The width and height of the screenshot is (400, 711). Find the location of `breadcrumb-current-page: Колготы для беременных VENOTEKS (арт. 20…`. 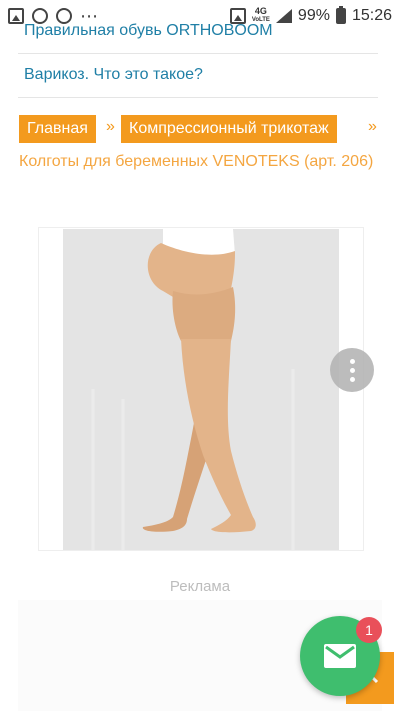

breadcrumb-current-page: Колготы для беременных VENOTEKS (арт. 20… is located at coordinates (196, 161).